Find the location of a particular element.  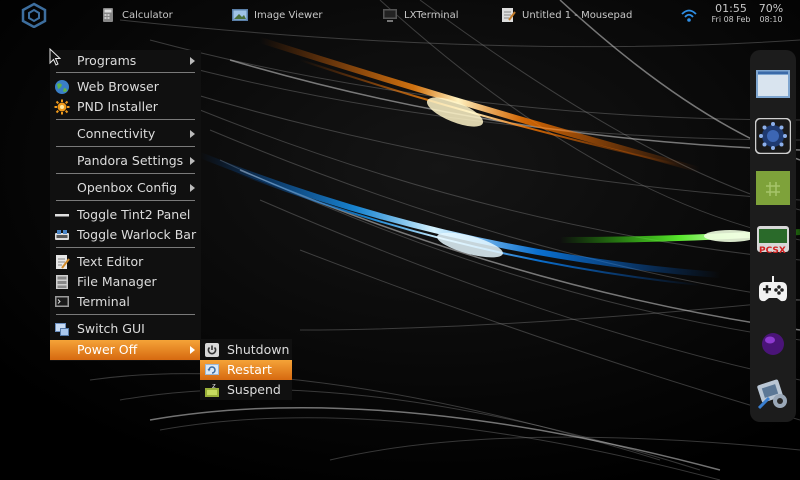

menu-item-label: Suspend is located at coordinates (254, 389).